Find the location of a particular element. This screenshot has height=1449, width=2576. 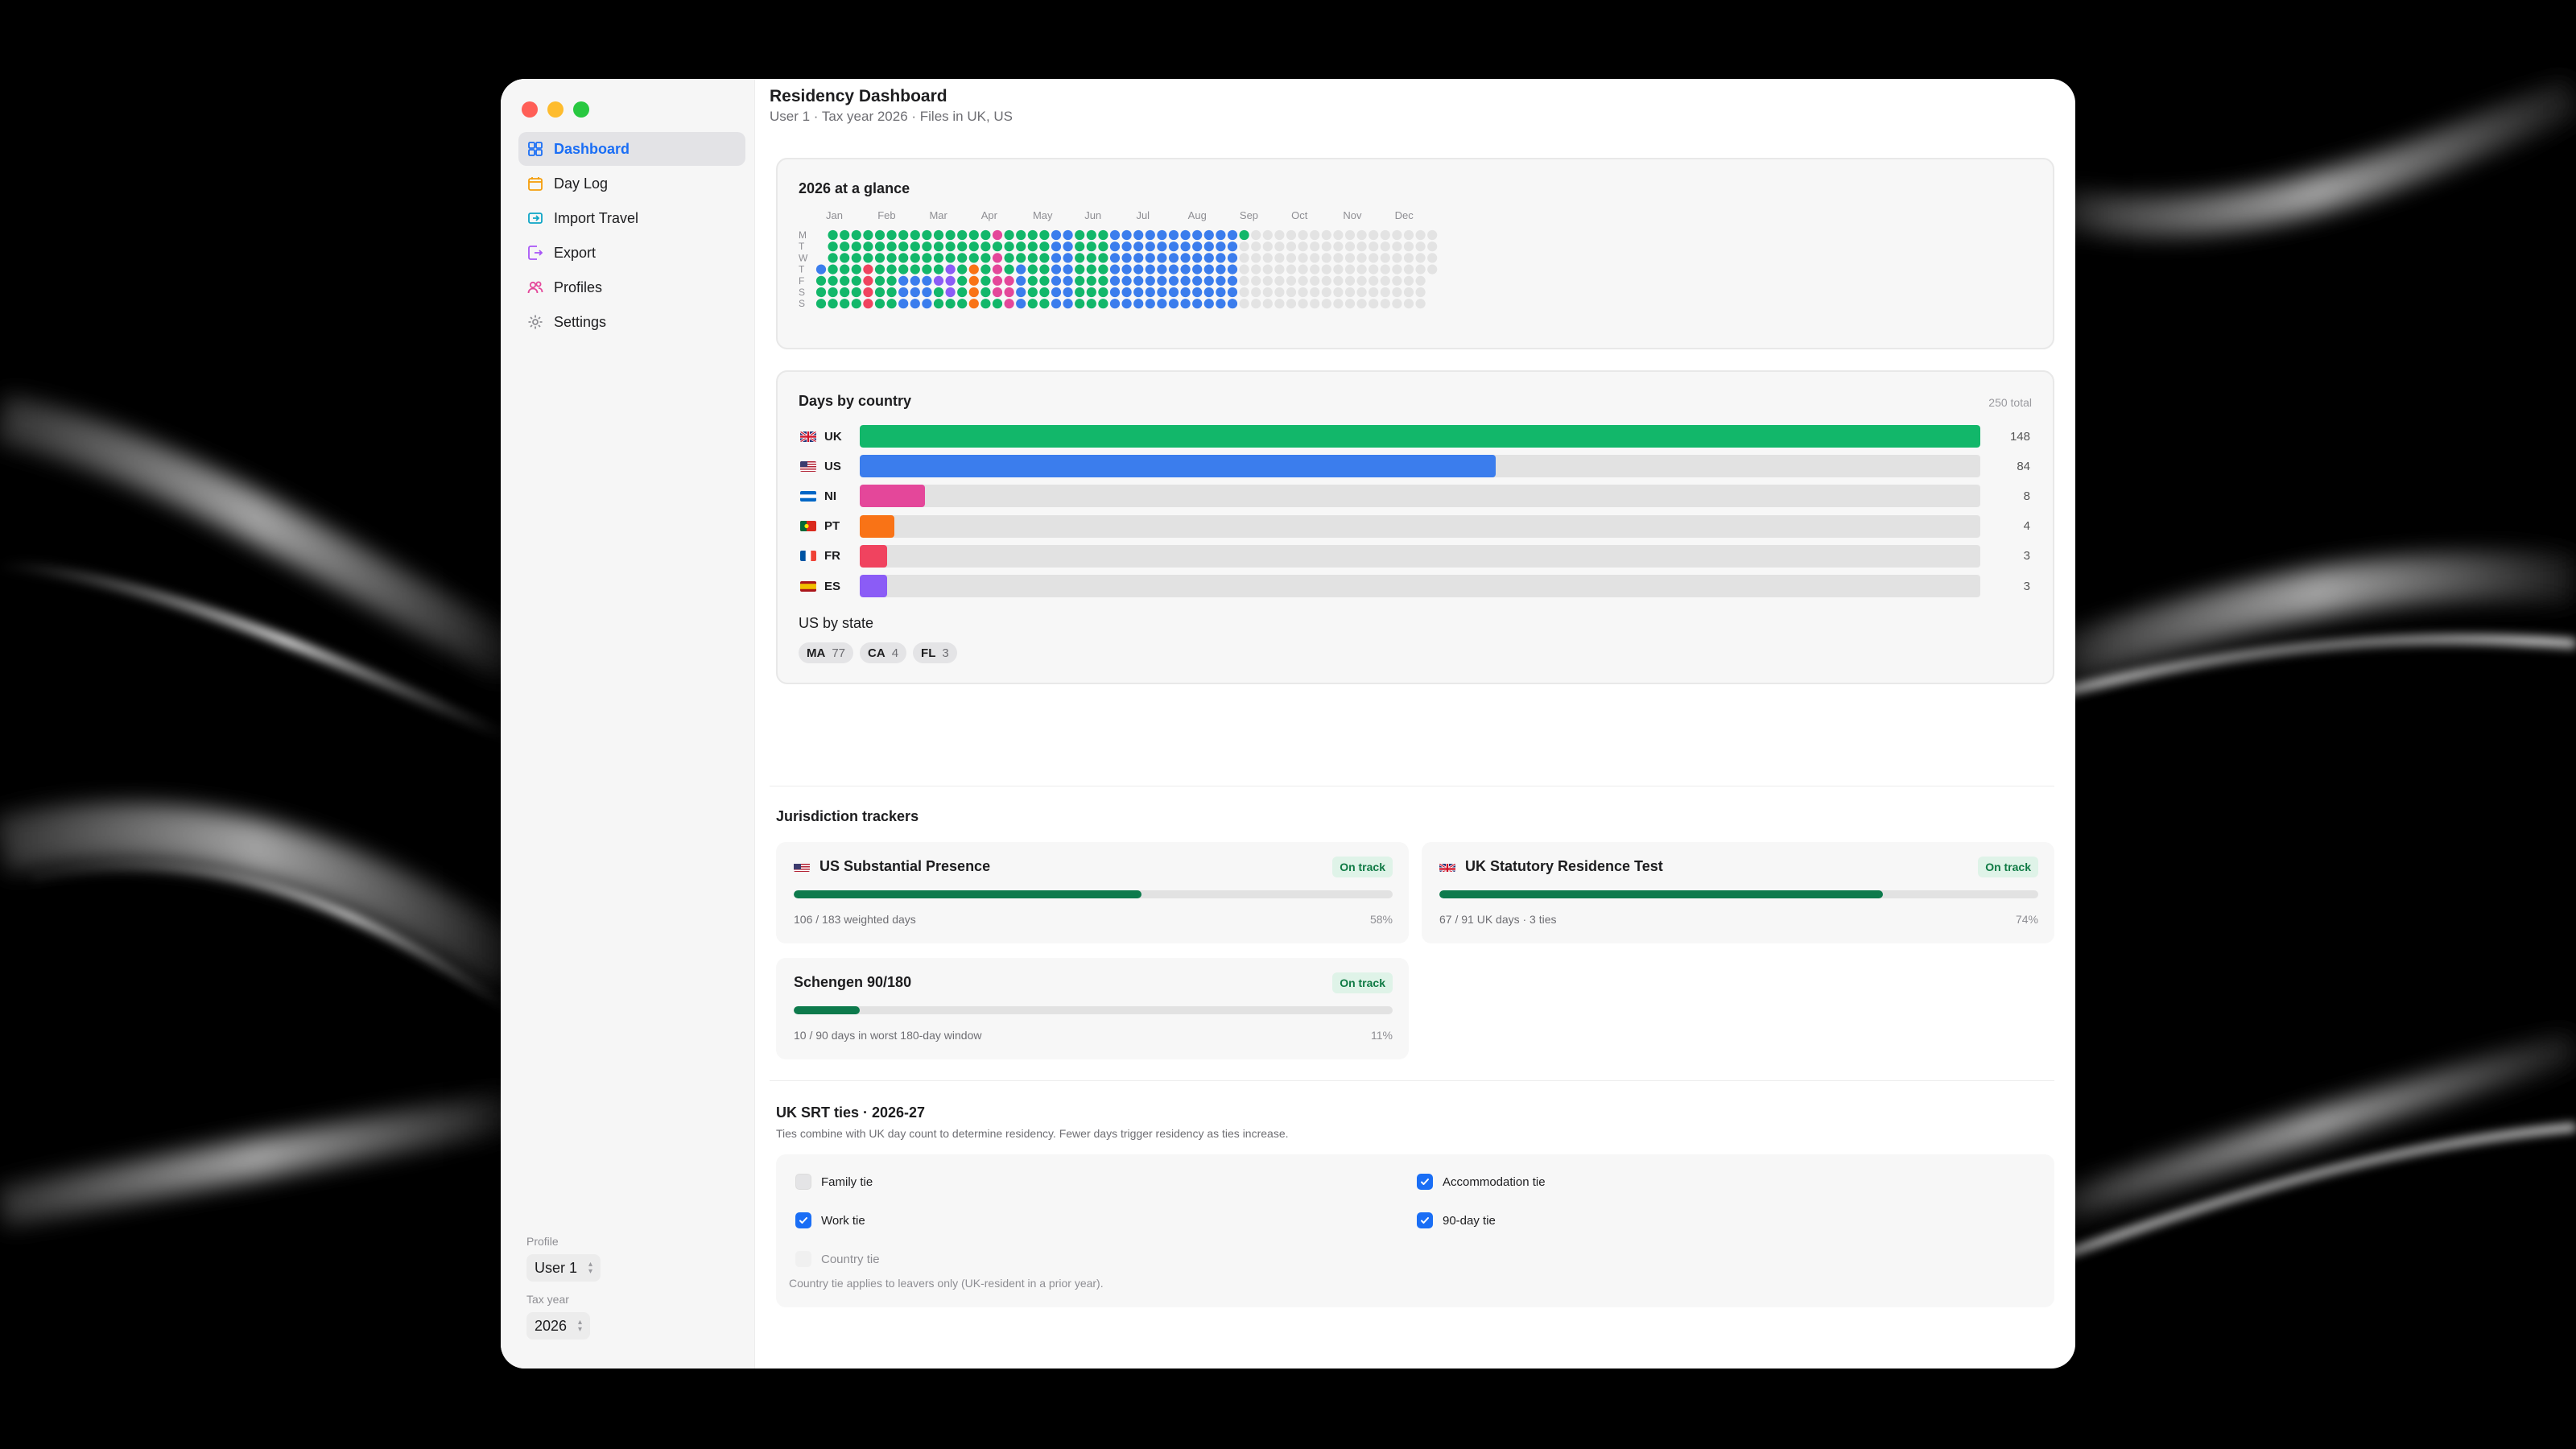

minimize-window-button is located at coordinates (555, 109).